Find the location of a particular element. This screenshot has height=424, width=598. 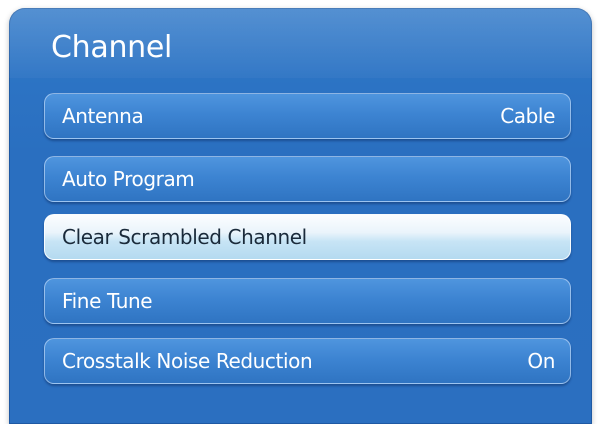

menu-item-label: Clear Scrambled Channel is located at coordinates (184, 237).